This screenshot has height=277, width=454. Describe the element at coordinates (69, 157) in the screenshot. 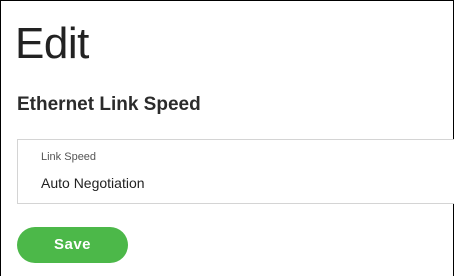

I see `link-speed-label: Link Speed` at that location.